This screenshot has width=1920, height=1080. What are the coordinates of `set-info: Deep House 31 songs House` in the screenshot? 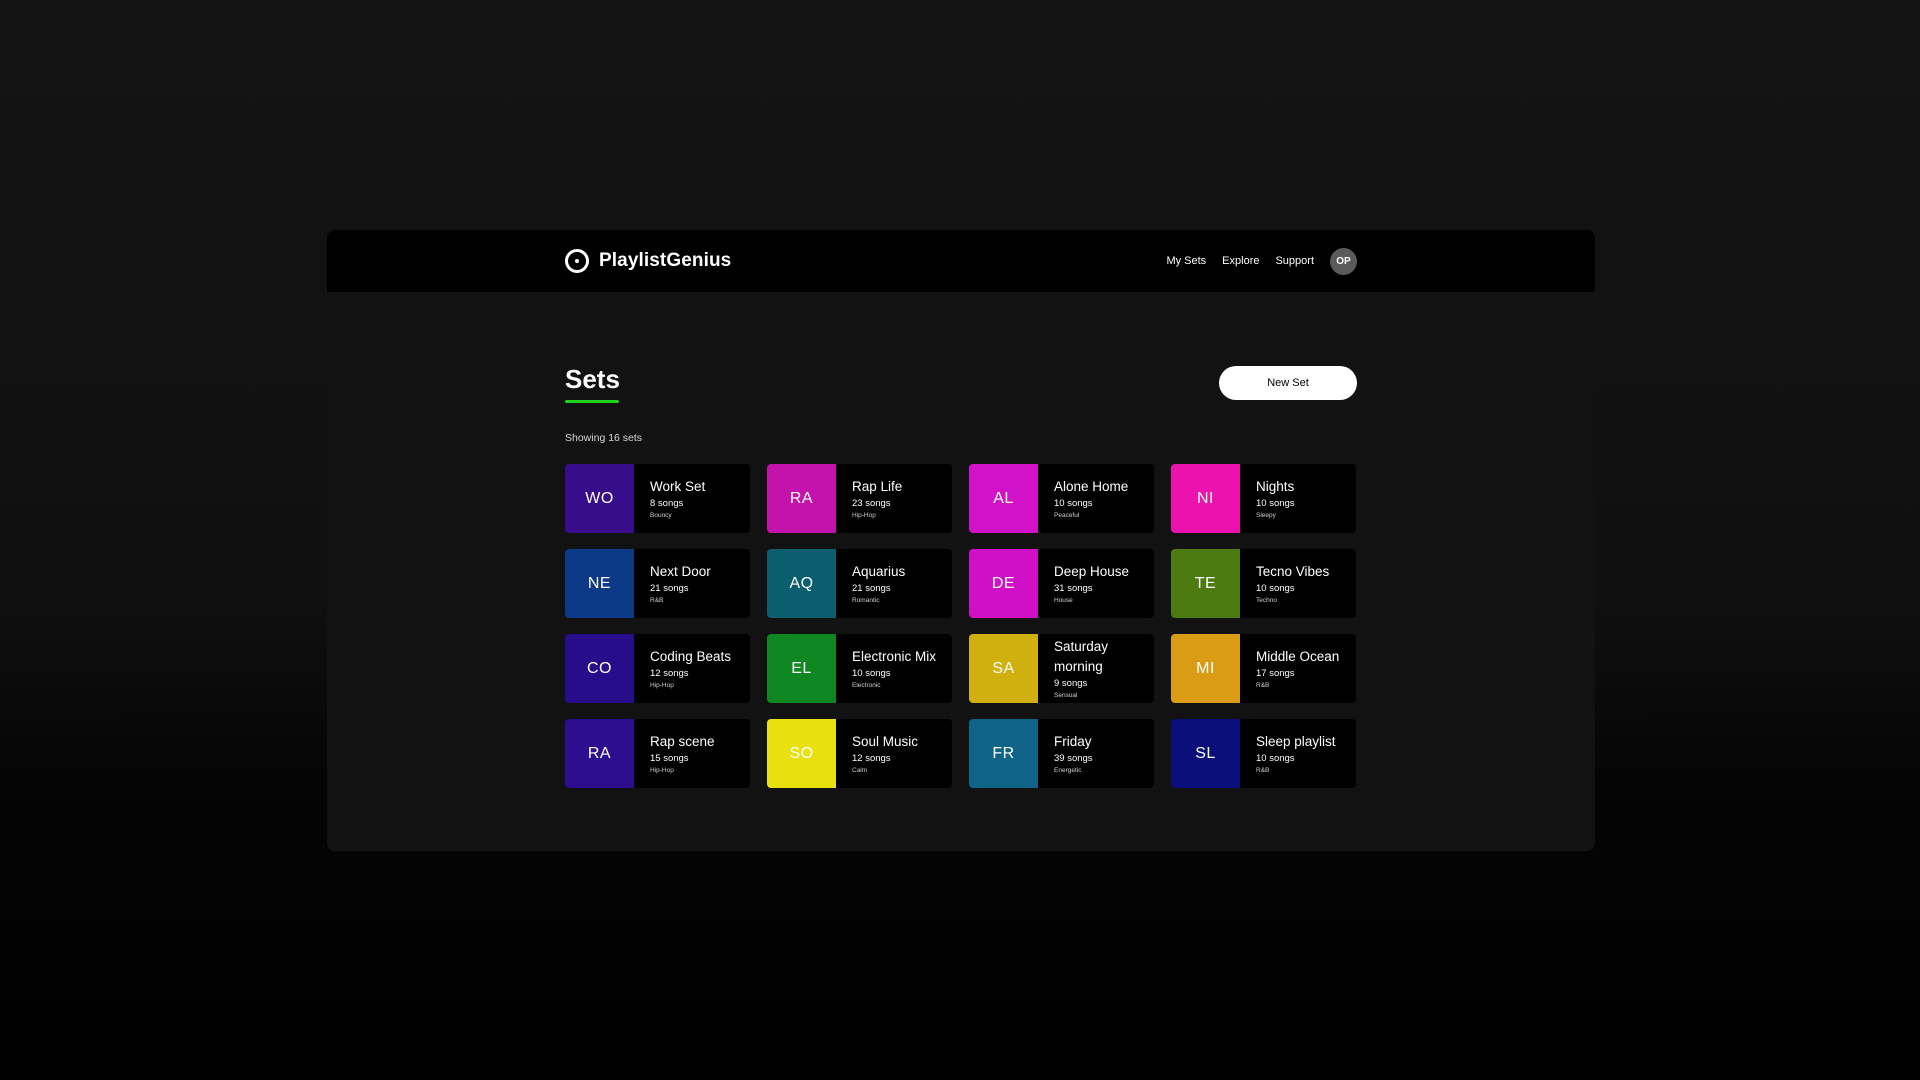 It's located at (1087, 583).